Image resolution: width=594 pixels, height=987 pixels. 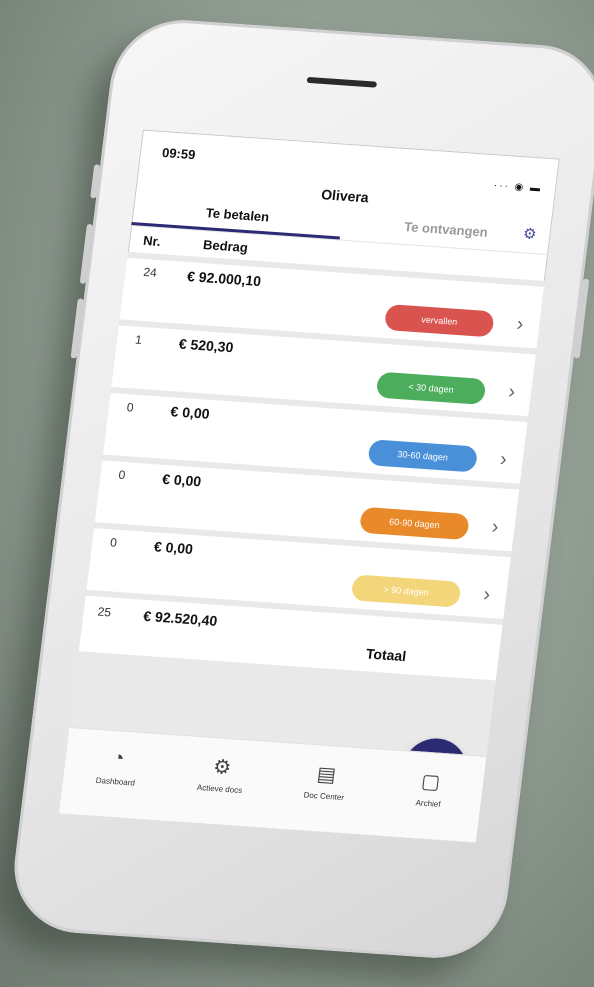 I want to click on folder-gear-icon: ▤, so click(x=326, y=775).